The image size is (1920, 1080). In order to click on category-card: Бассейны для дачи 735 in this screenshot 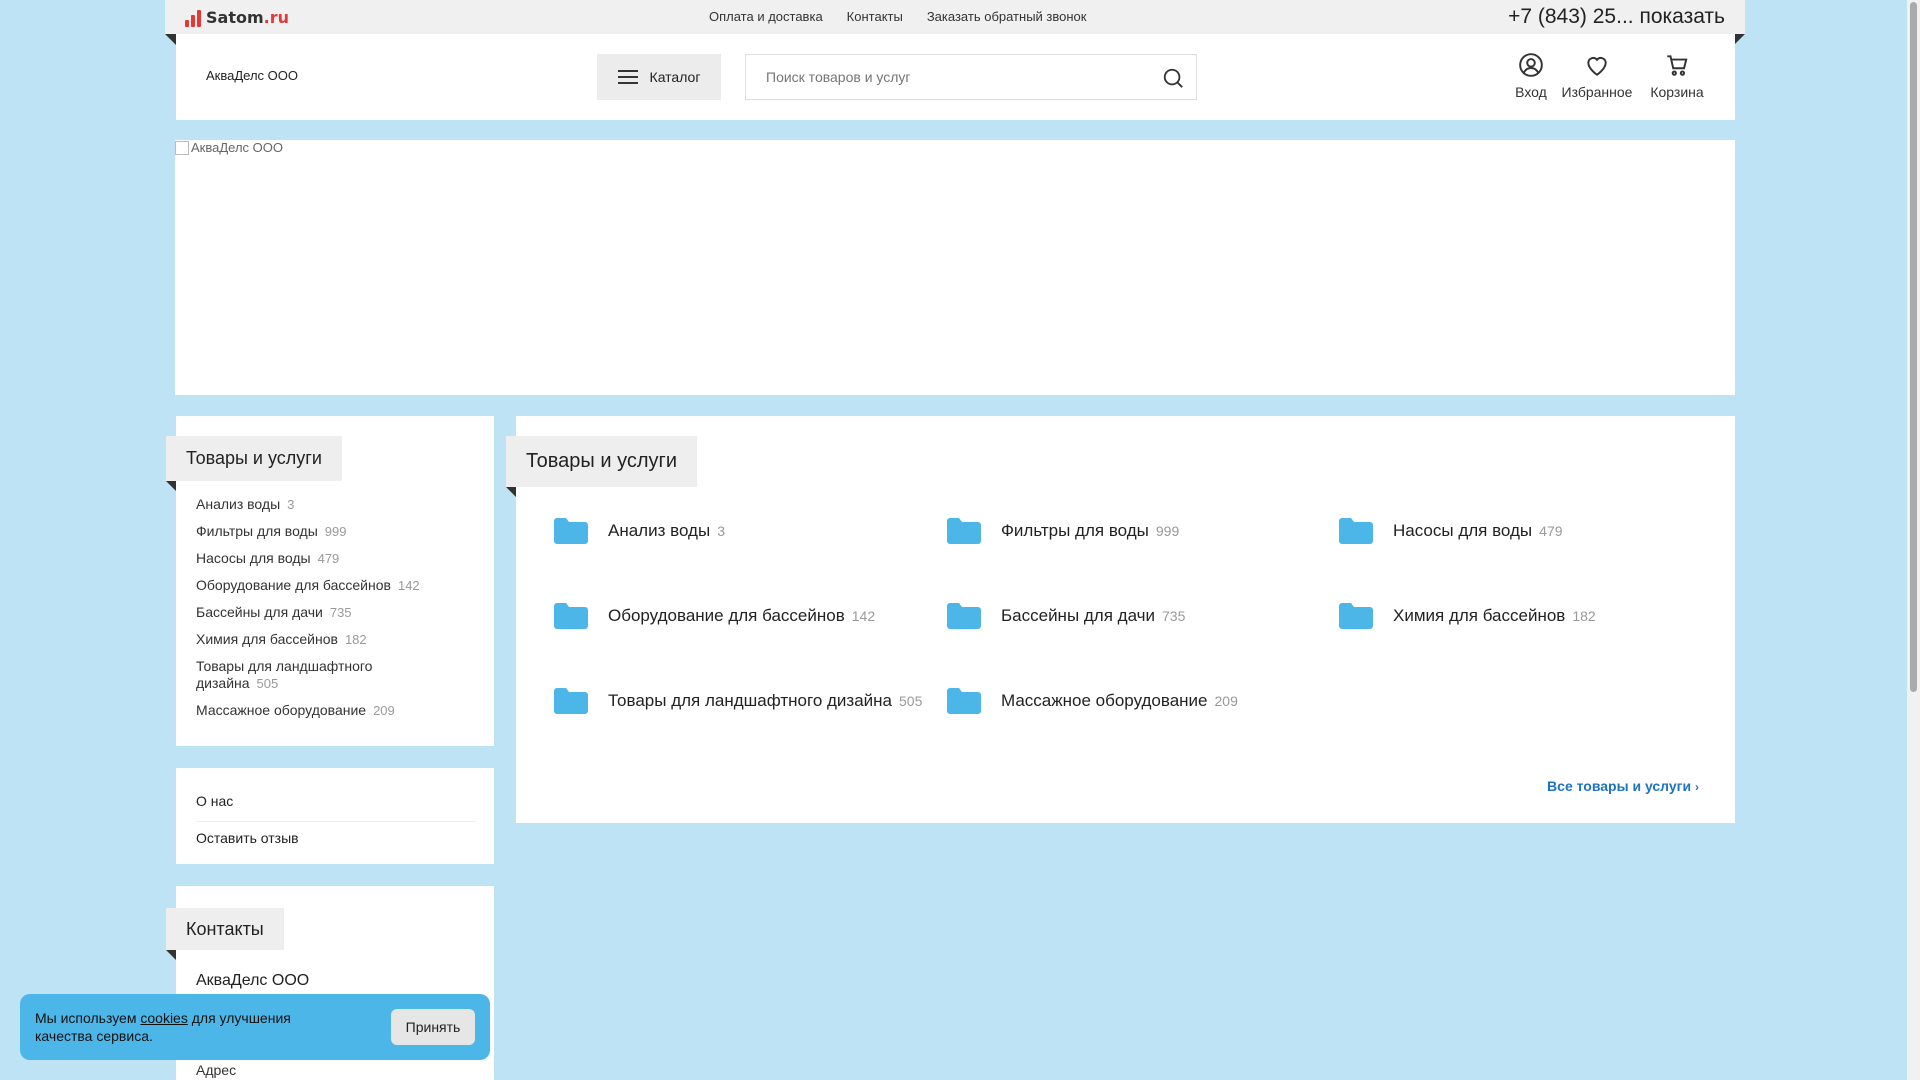, I will do `click(1066, 616)`.